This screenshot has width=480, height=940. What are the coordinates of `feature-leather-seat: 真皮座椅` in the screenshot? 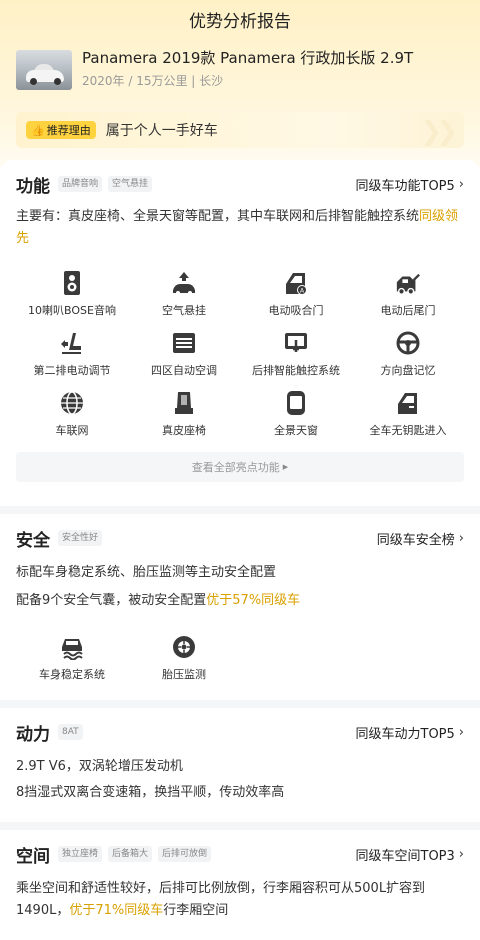 It's located at (184, 416).